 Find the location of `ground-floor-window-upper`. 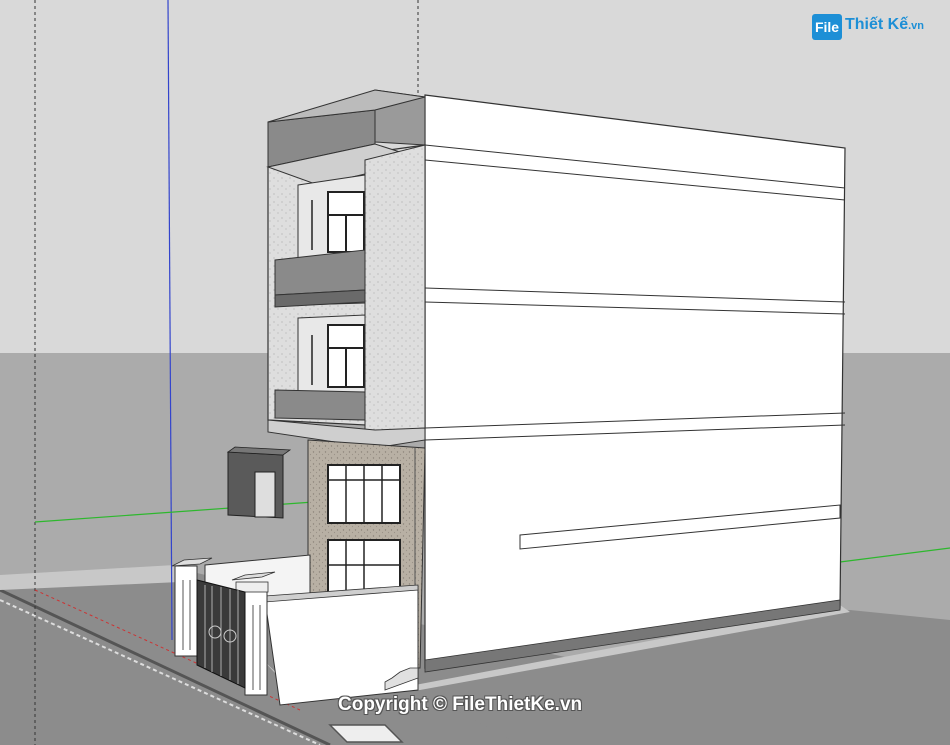

ground-floor-window-upper is located at coordinates (364, 494).